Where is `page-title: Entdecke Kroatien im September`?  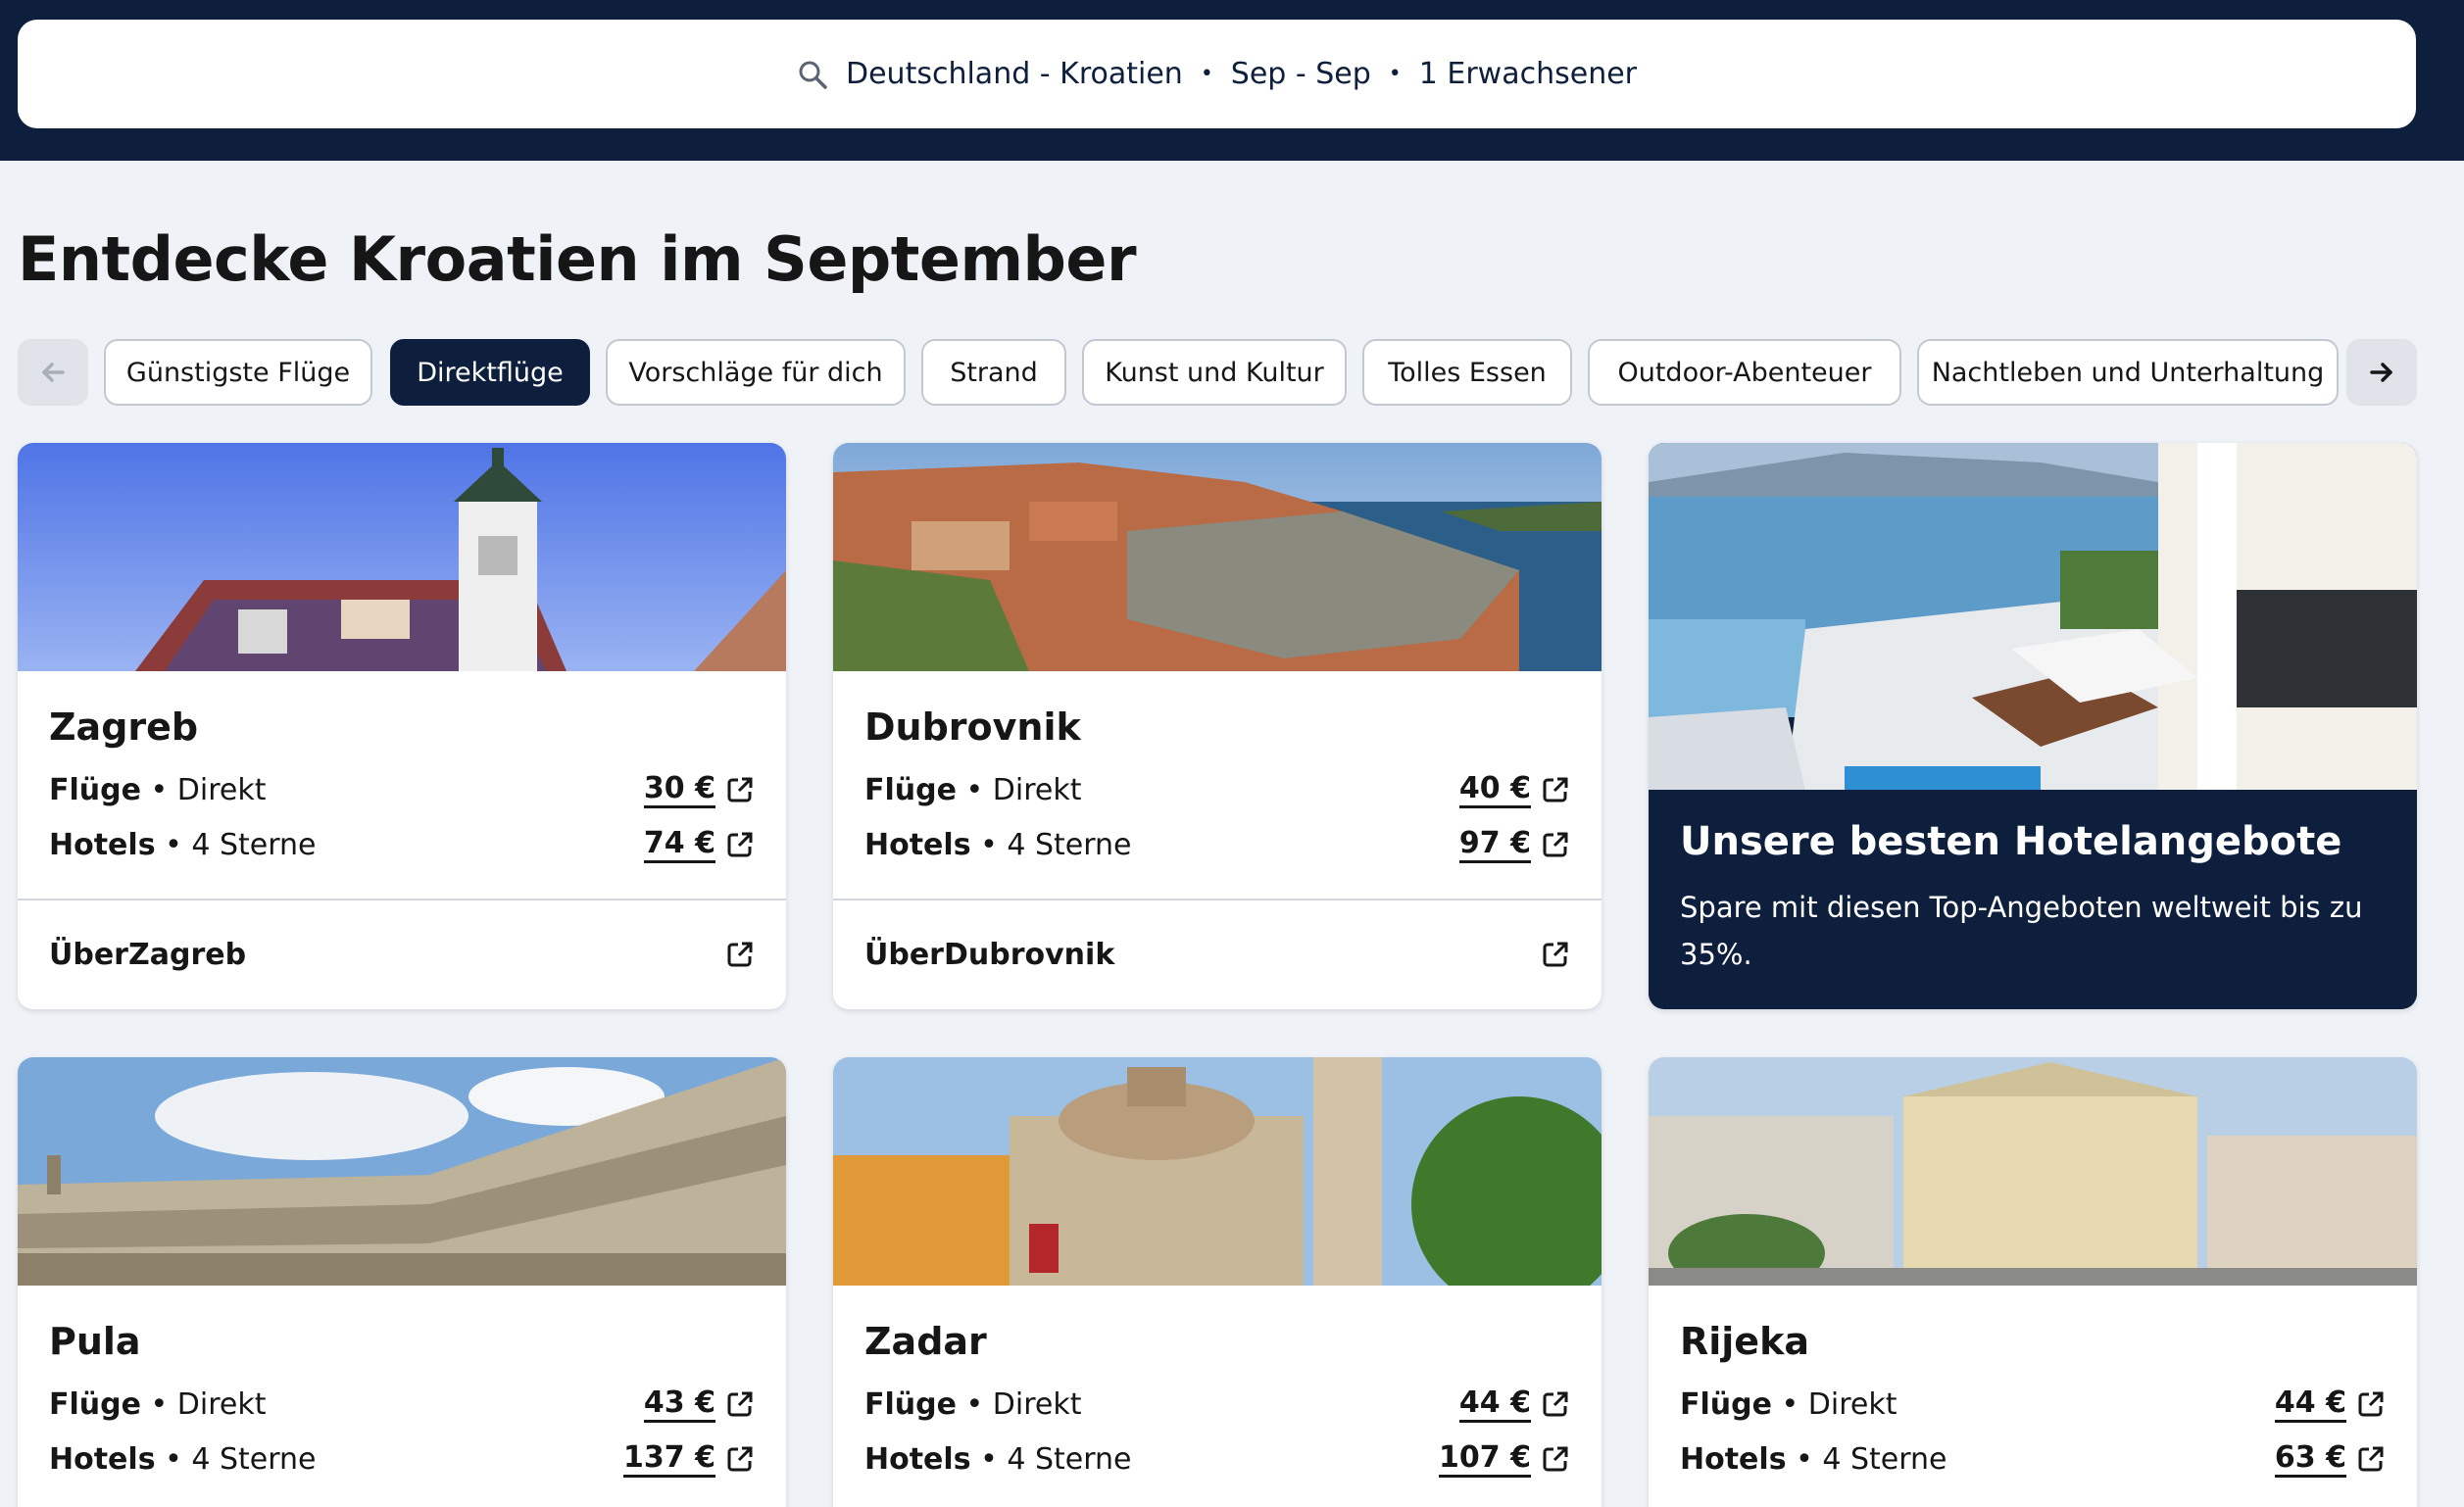 page-title: Entdecke Kroatien im September is located at coordinates (577, 259).